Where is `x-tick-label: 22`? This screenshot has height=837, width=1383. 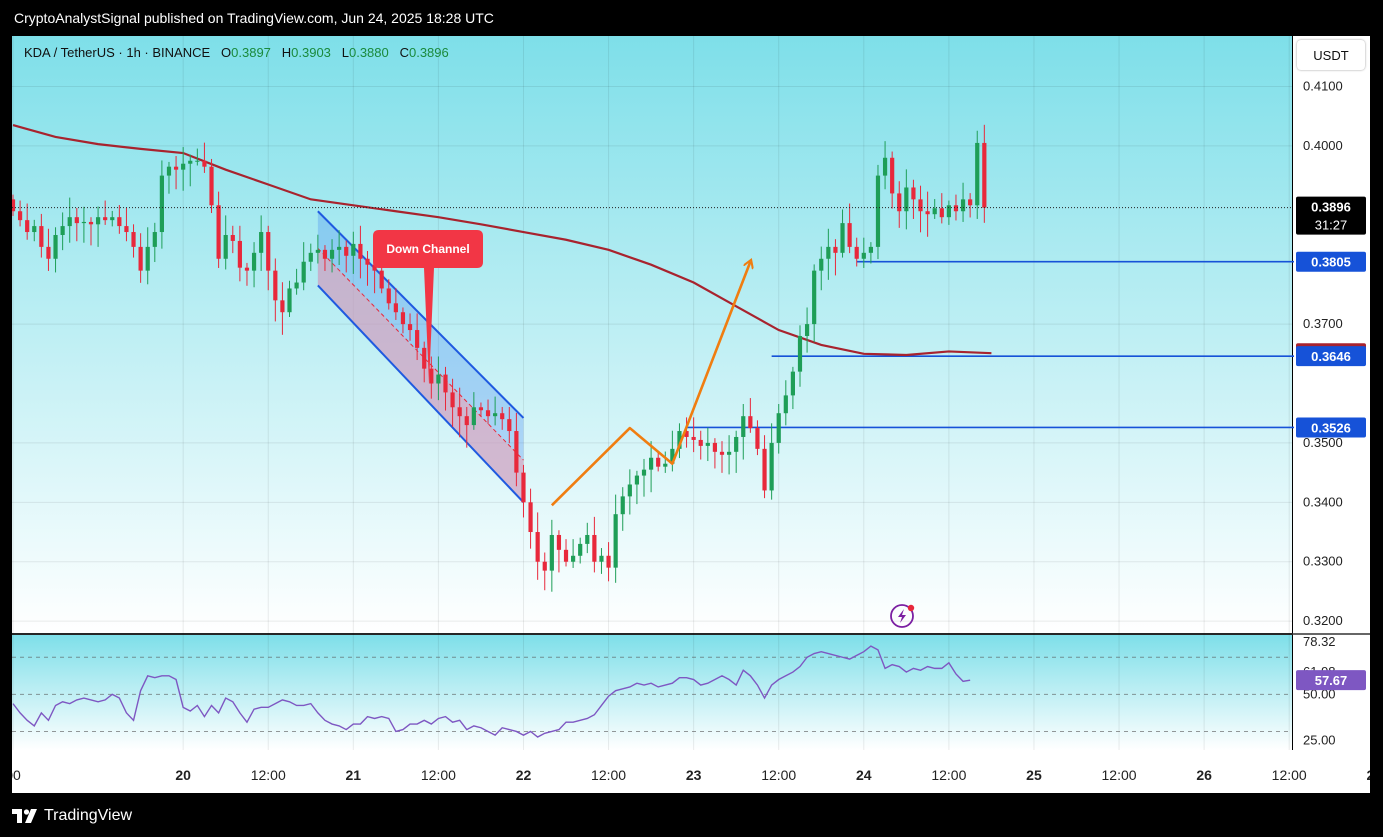
x-tick-label: 22 is located at coordinates (524, 775).